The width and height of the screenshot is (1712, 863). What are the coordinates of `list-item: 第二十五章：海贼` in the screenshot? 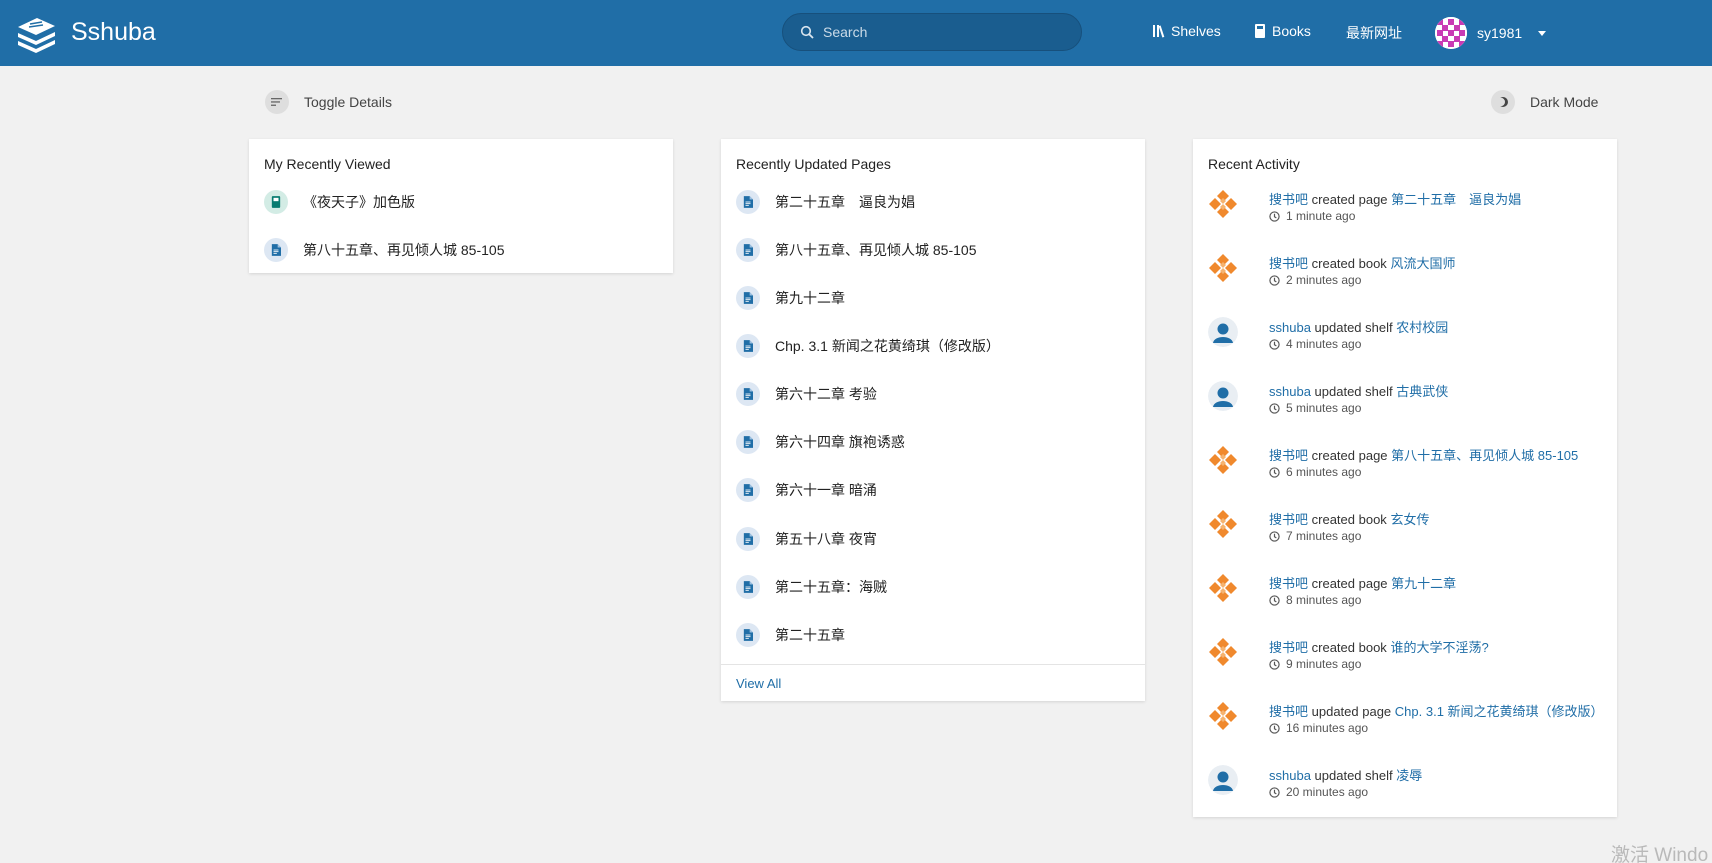 It's located at (811, 587).